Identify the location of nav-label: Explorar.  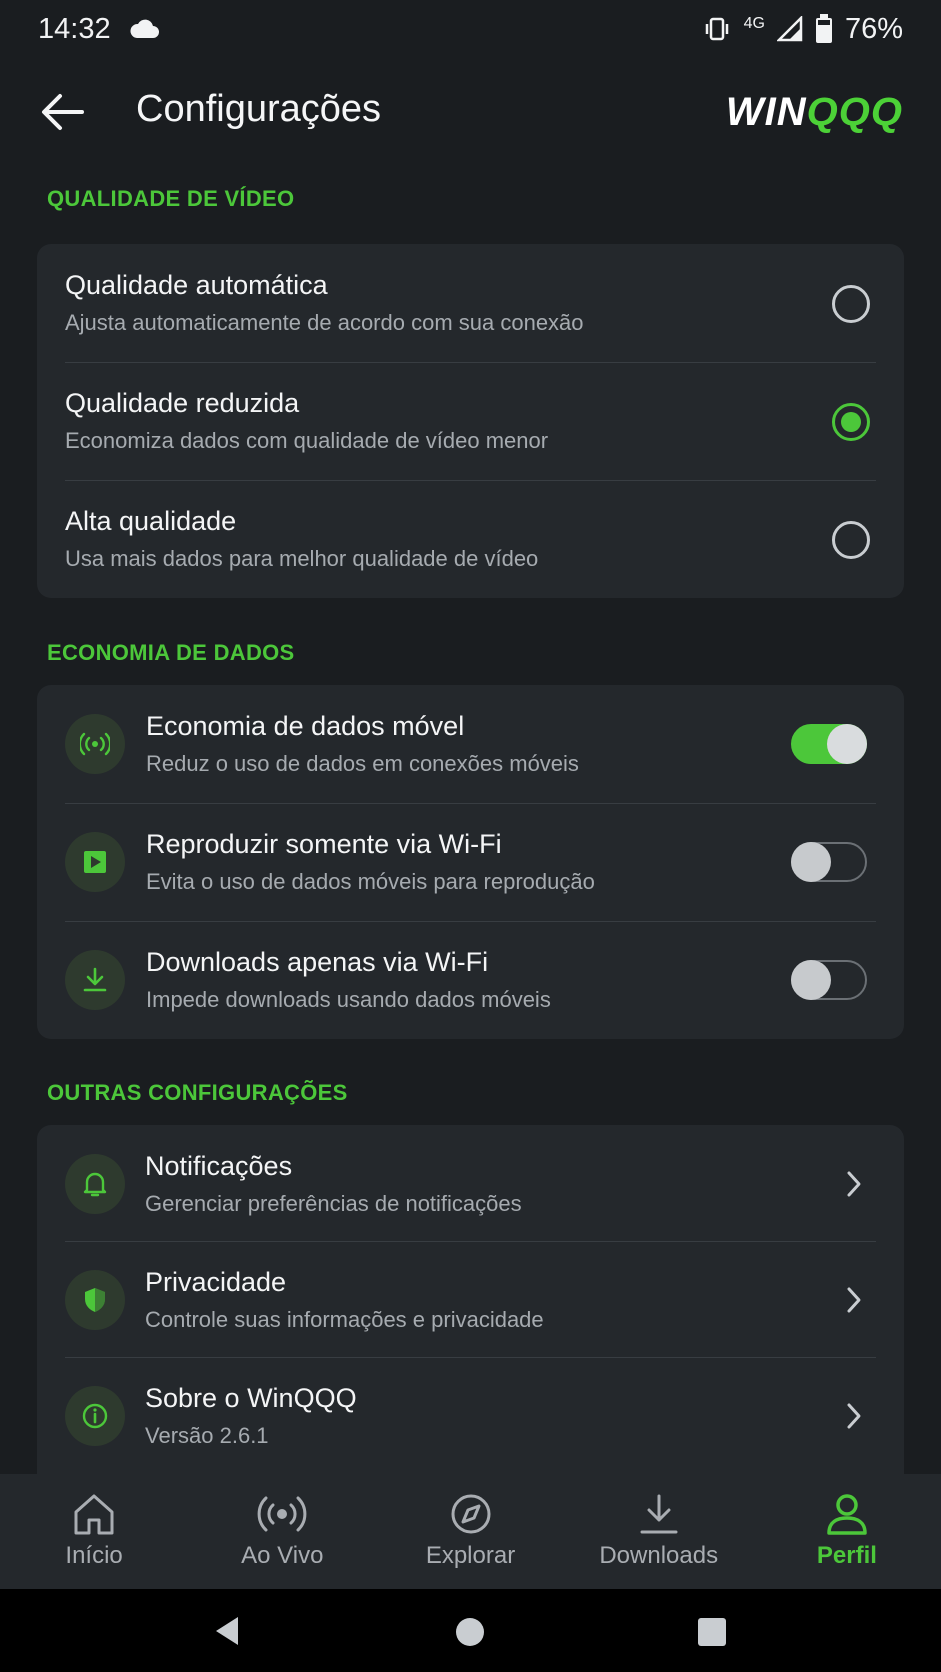
(470, 1555).